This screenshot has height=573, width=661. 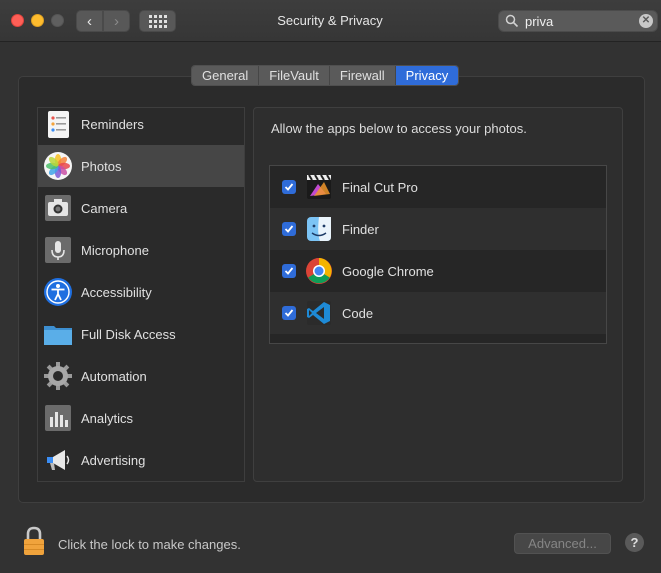 I want to click on gear-icon, so click(x=58, y=376).